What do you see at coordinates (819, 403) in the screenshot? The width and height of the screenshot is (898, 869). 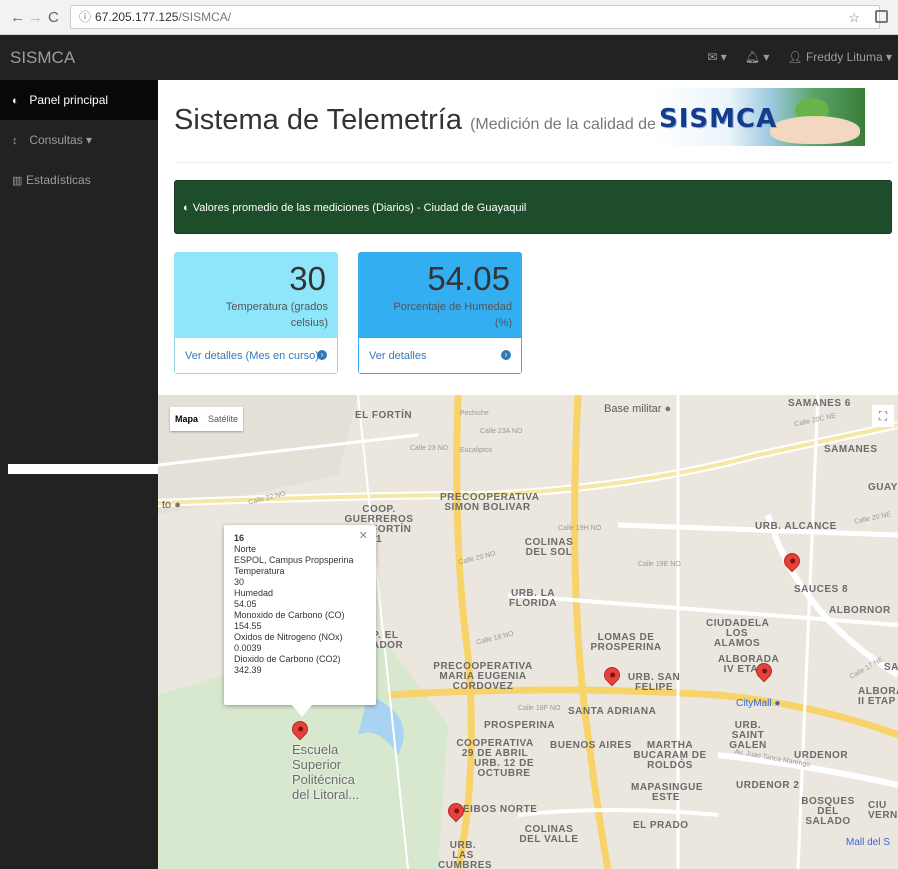 I see `map-place-label: SAMANES 6` at bounding box center [819, 403].